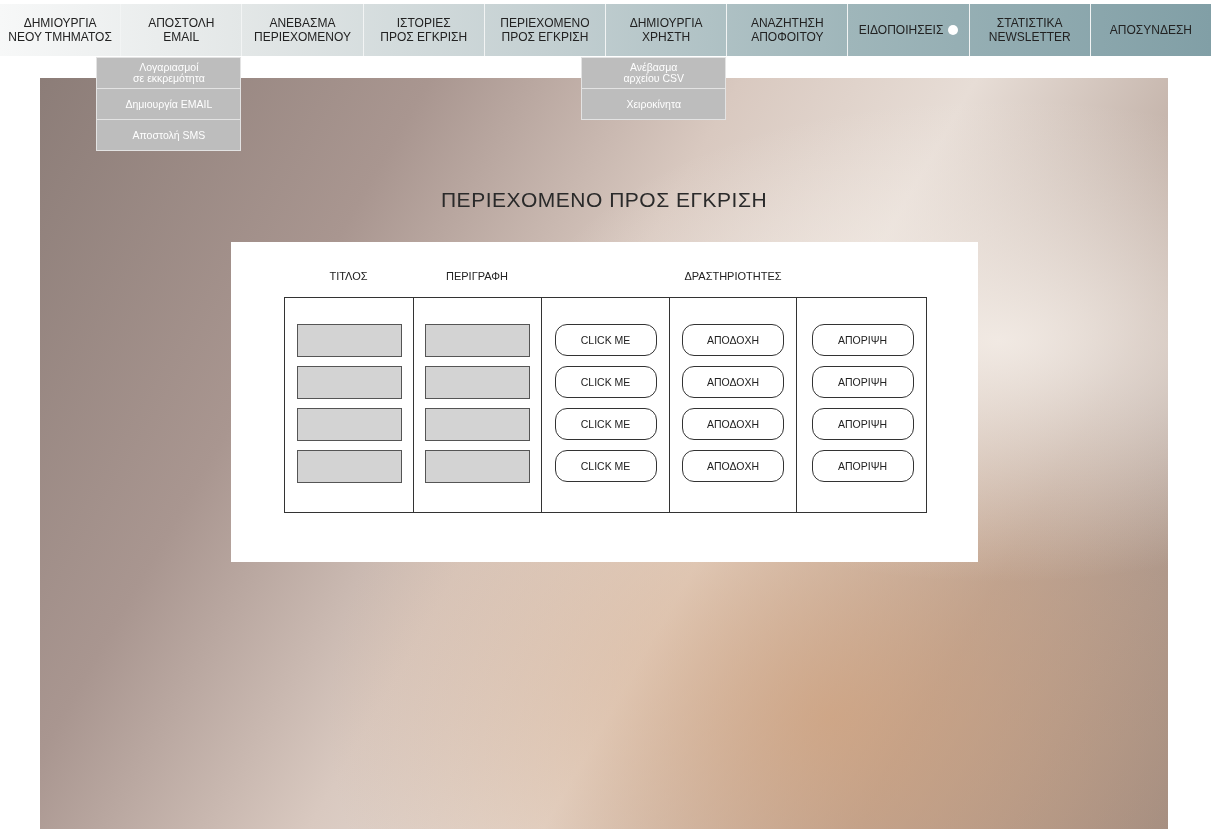  I want to click on nav-item: ΙΣΤΟΡΙΕΣ ΠΡΟΣ ΕΓΚΡΙΣΗ, so click(423, 30).